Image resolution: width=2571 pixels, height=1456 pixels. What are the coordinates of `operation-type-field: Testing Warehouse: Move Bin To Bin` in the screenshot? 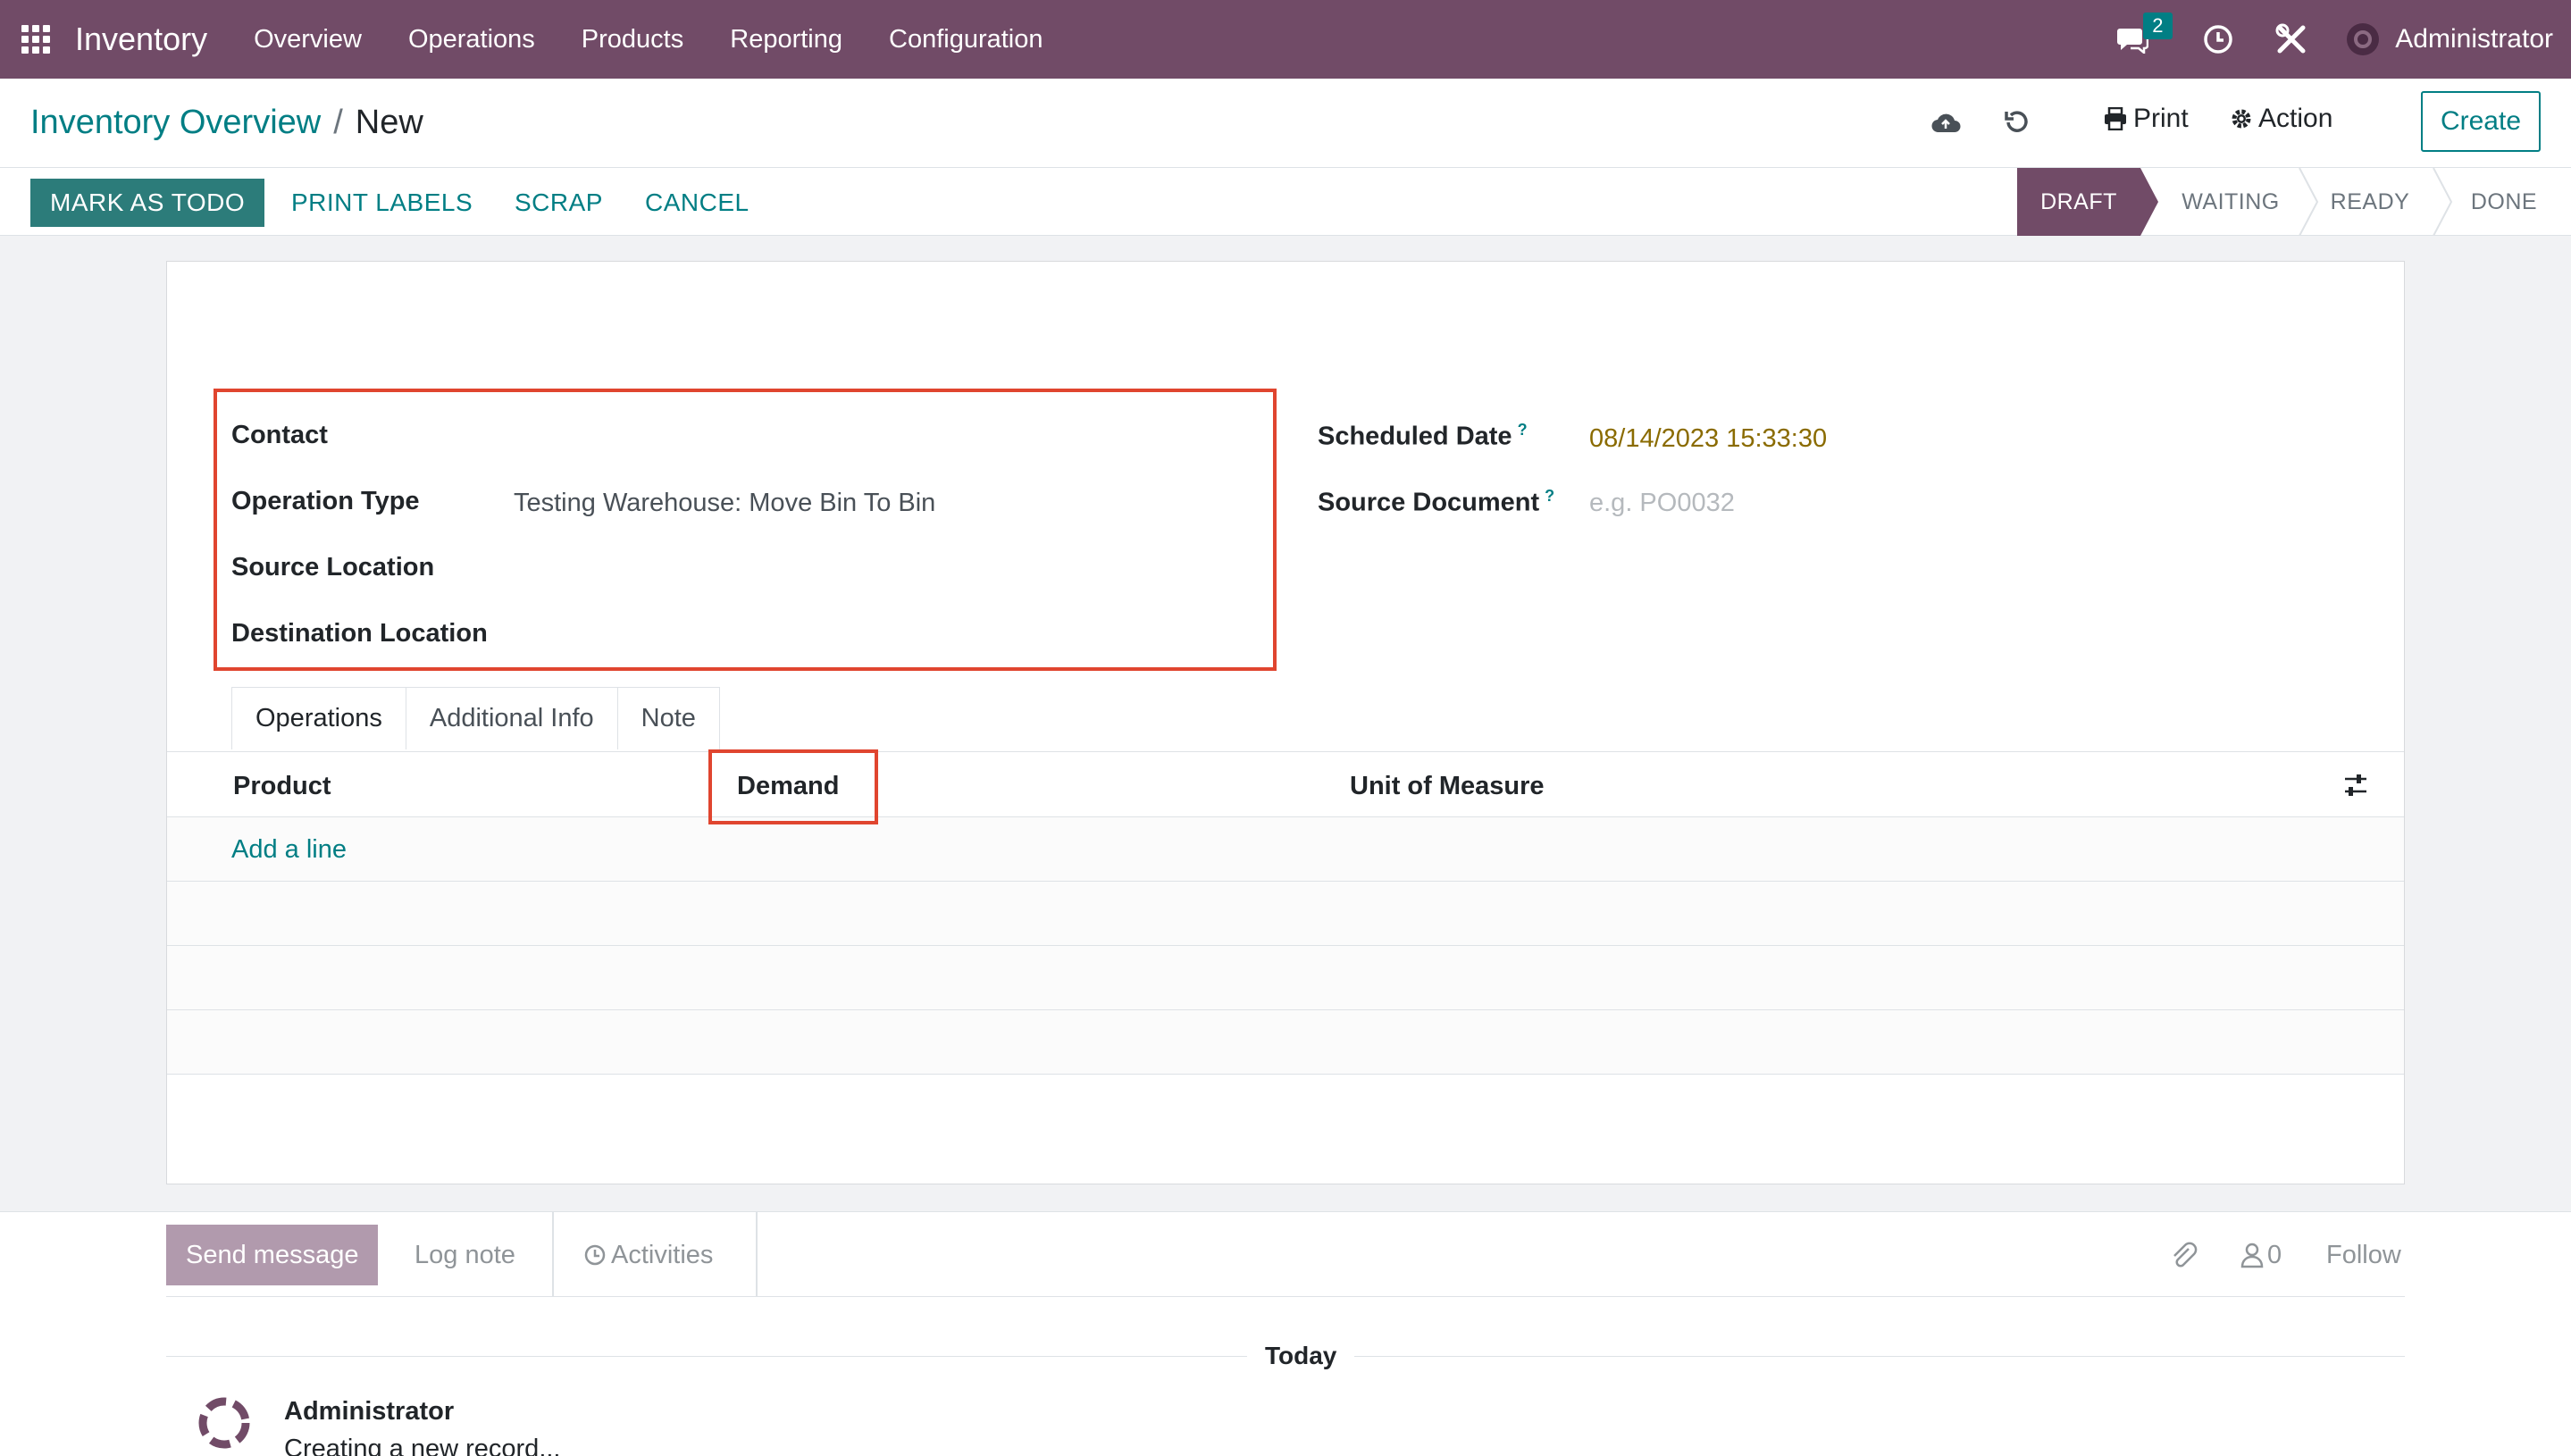 It's located at (724, 503).